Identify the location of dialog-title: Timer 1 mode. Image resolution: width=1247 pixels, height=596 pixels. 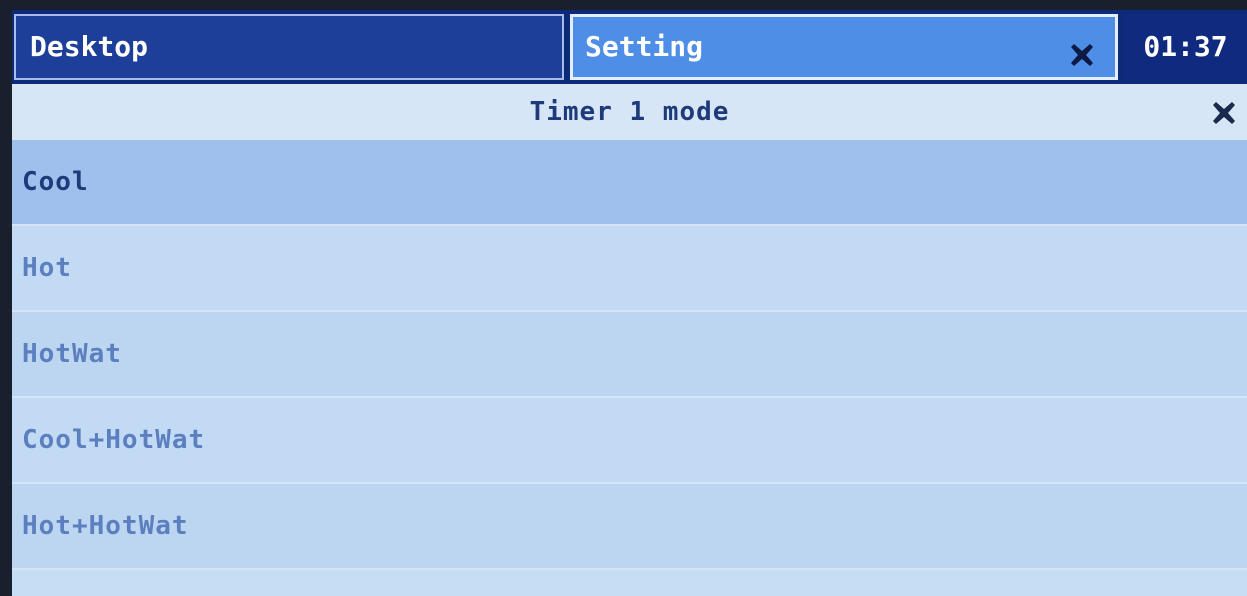
(629, 112).